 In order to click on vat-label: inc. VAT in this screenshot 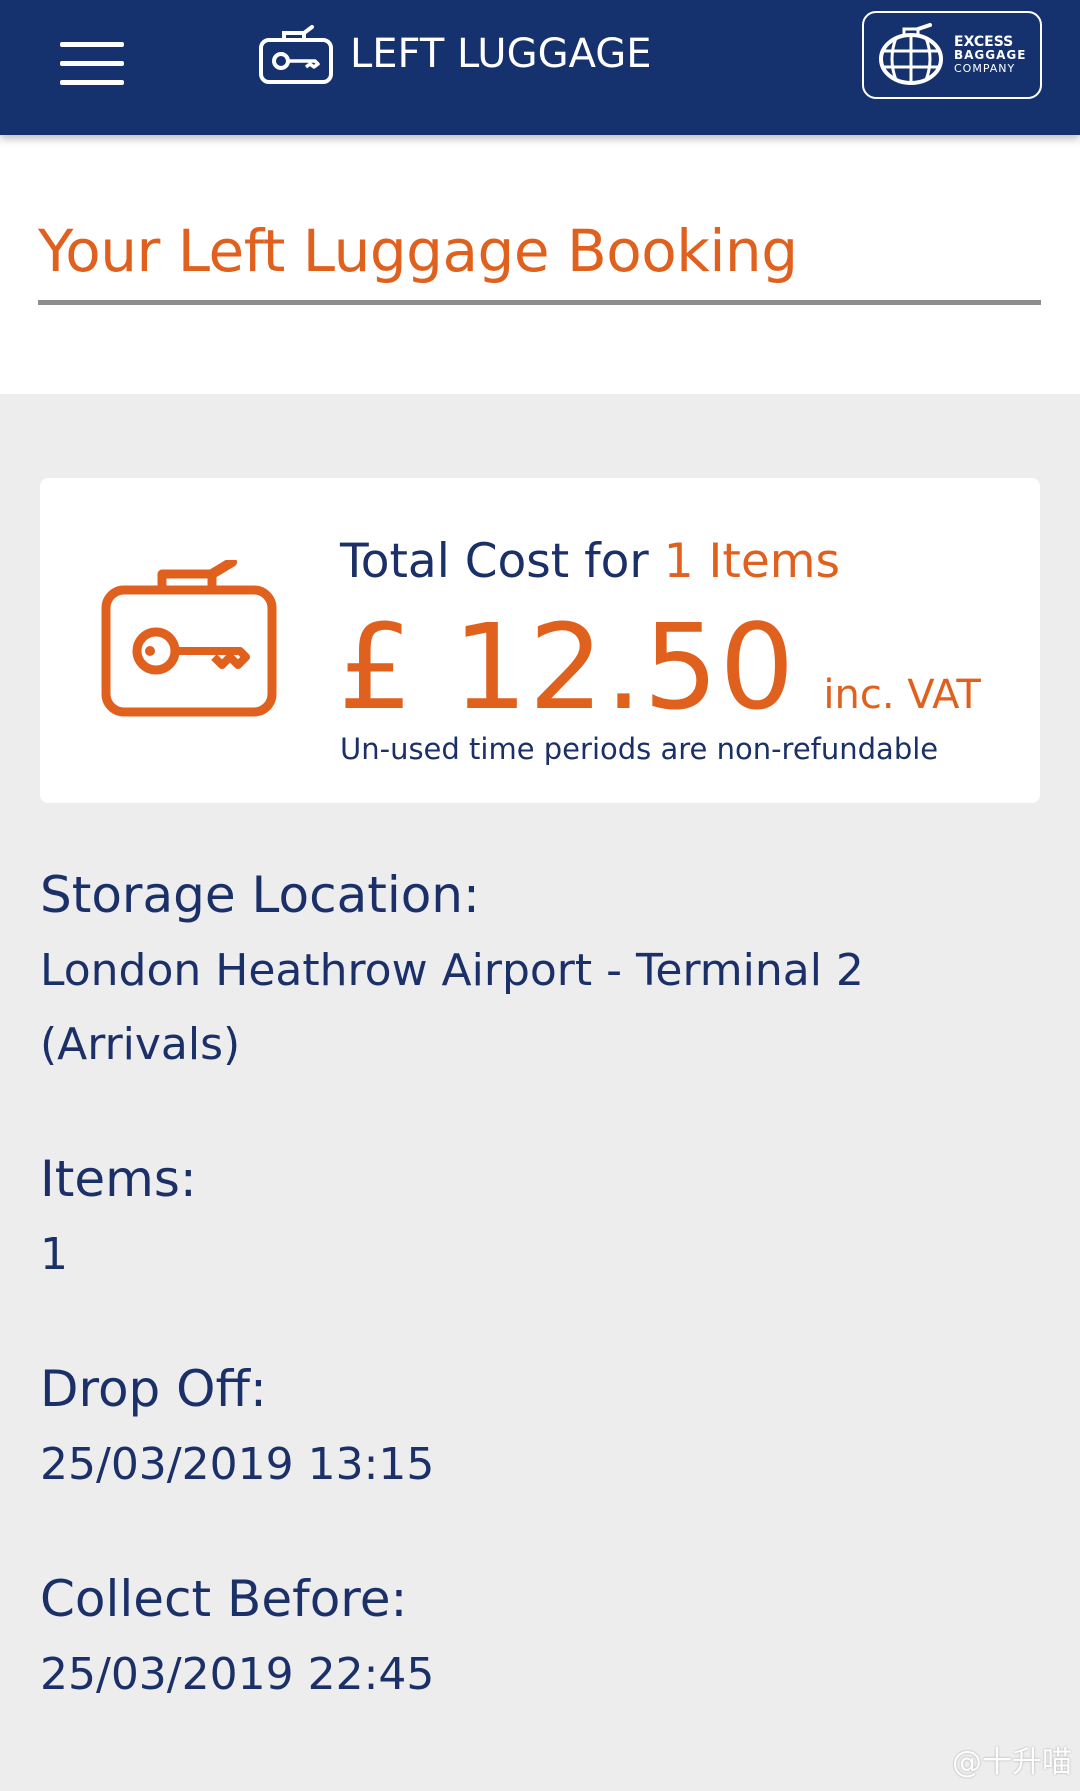, I will do `click(902, 695)`.